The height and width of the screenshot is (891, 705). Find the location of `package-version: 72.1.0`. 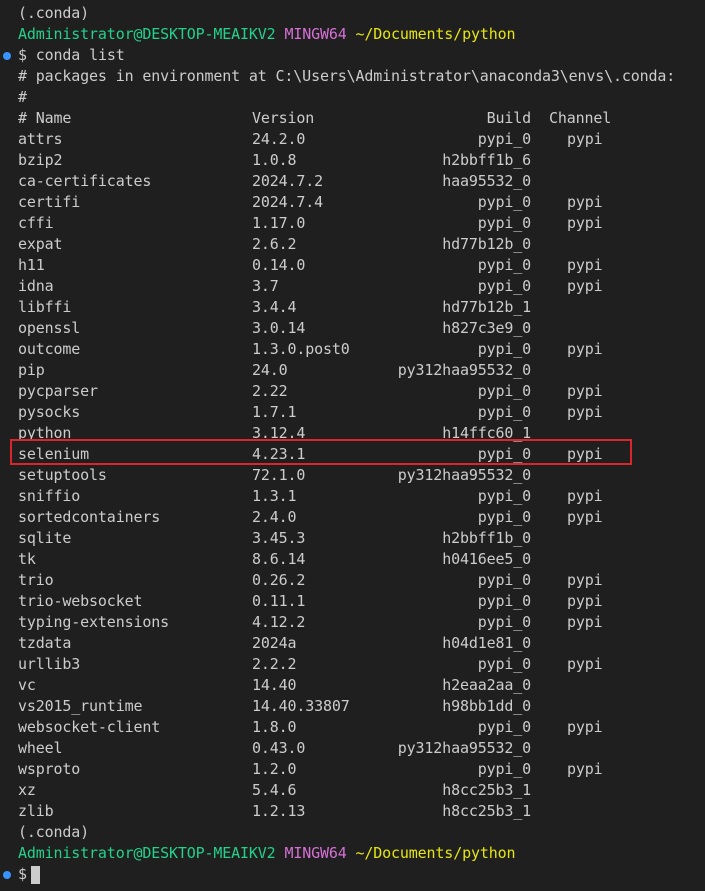

package-version: 72.1.0 is located at coordinates (279, 475).